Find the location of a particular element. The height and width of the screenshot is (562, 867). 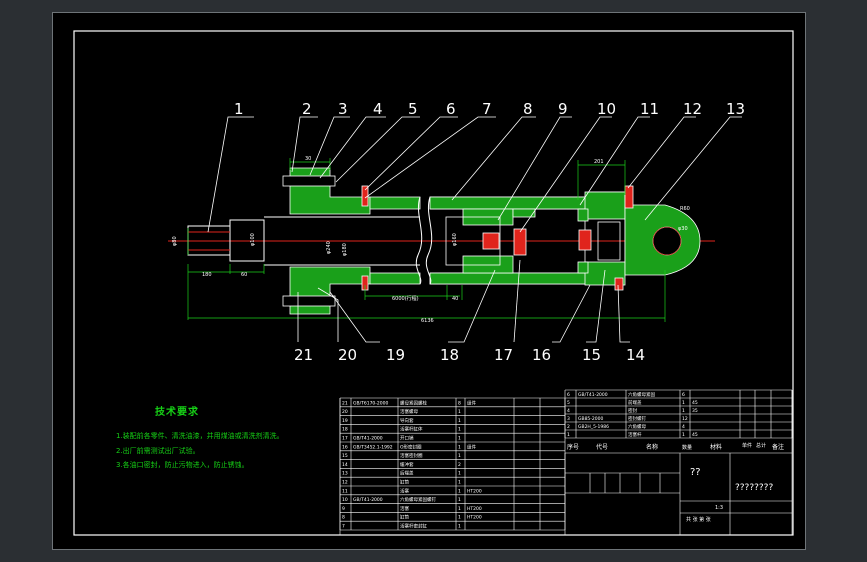

dim-30: 30 is located at coordinates (308, 159).